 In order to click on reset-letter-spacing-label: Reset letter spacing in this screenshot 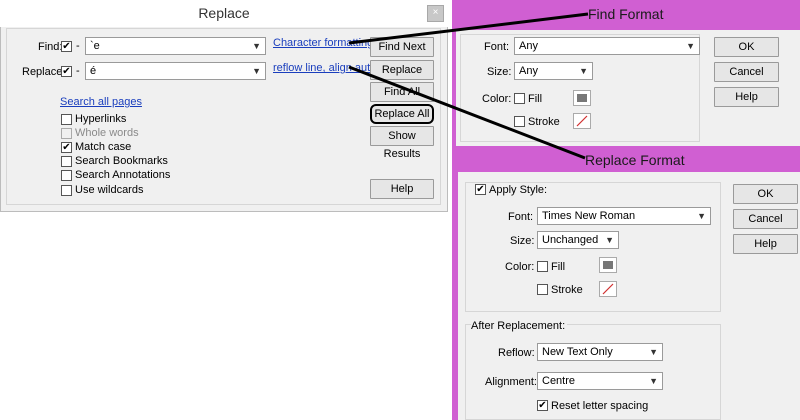, I will do `click(600, 406)`.